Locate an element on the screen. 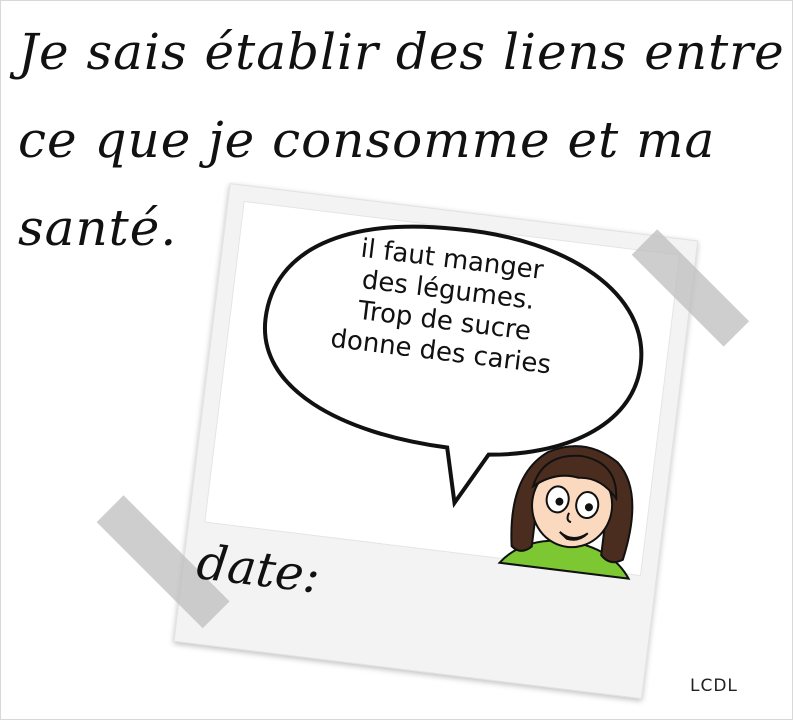 This screenshot has width=793, height=720. heading-line-1: Je sais établir des liens entre is located at coordinates (401, 52).